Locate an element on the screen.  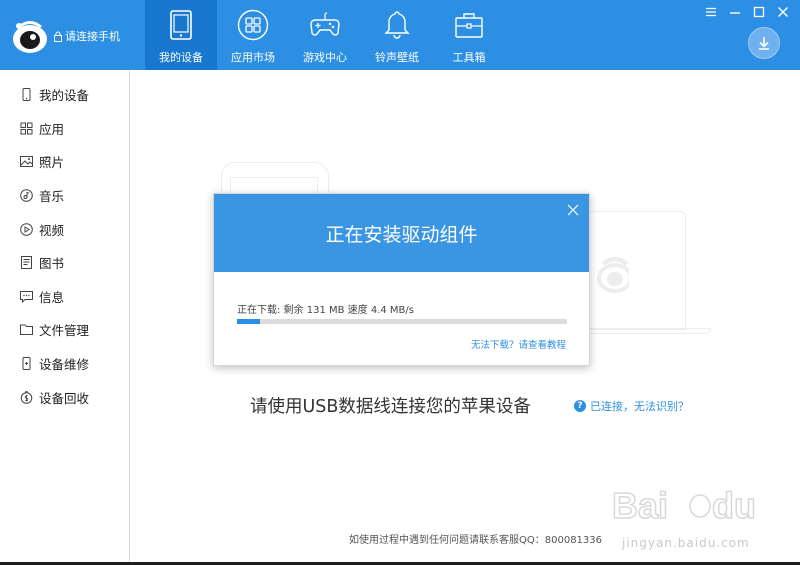
nav-my-device: 我的设备 is located at coordinates (181, 35).